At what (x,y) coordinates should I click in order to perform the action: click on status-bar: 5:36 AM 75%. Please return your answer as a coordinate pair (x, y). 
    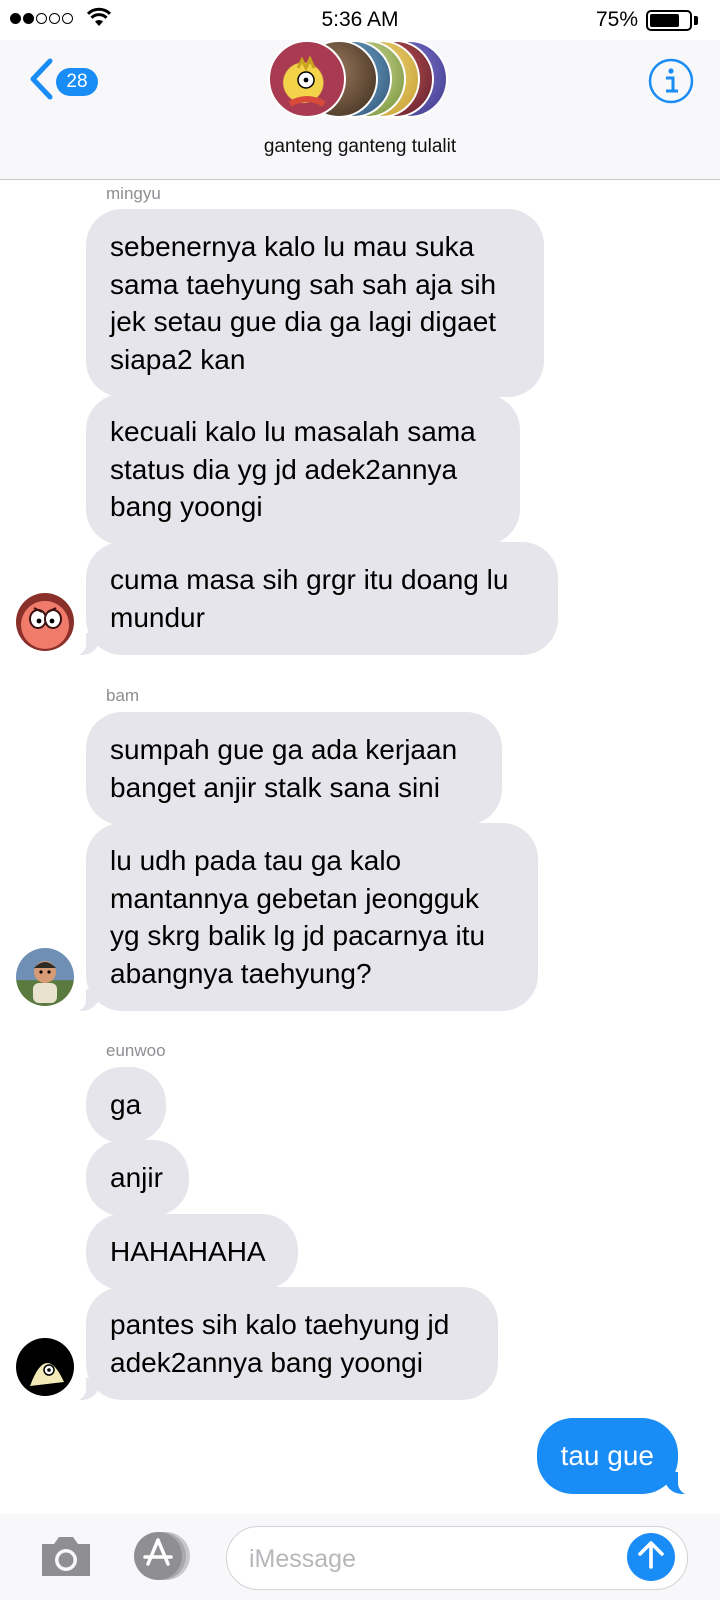
    Looking at the image, I should click on (360, 20).